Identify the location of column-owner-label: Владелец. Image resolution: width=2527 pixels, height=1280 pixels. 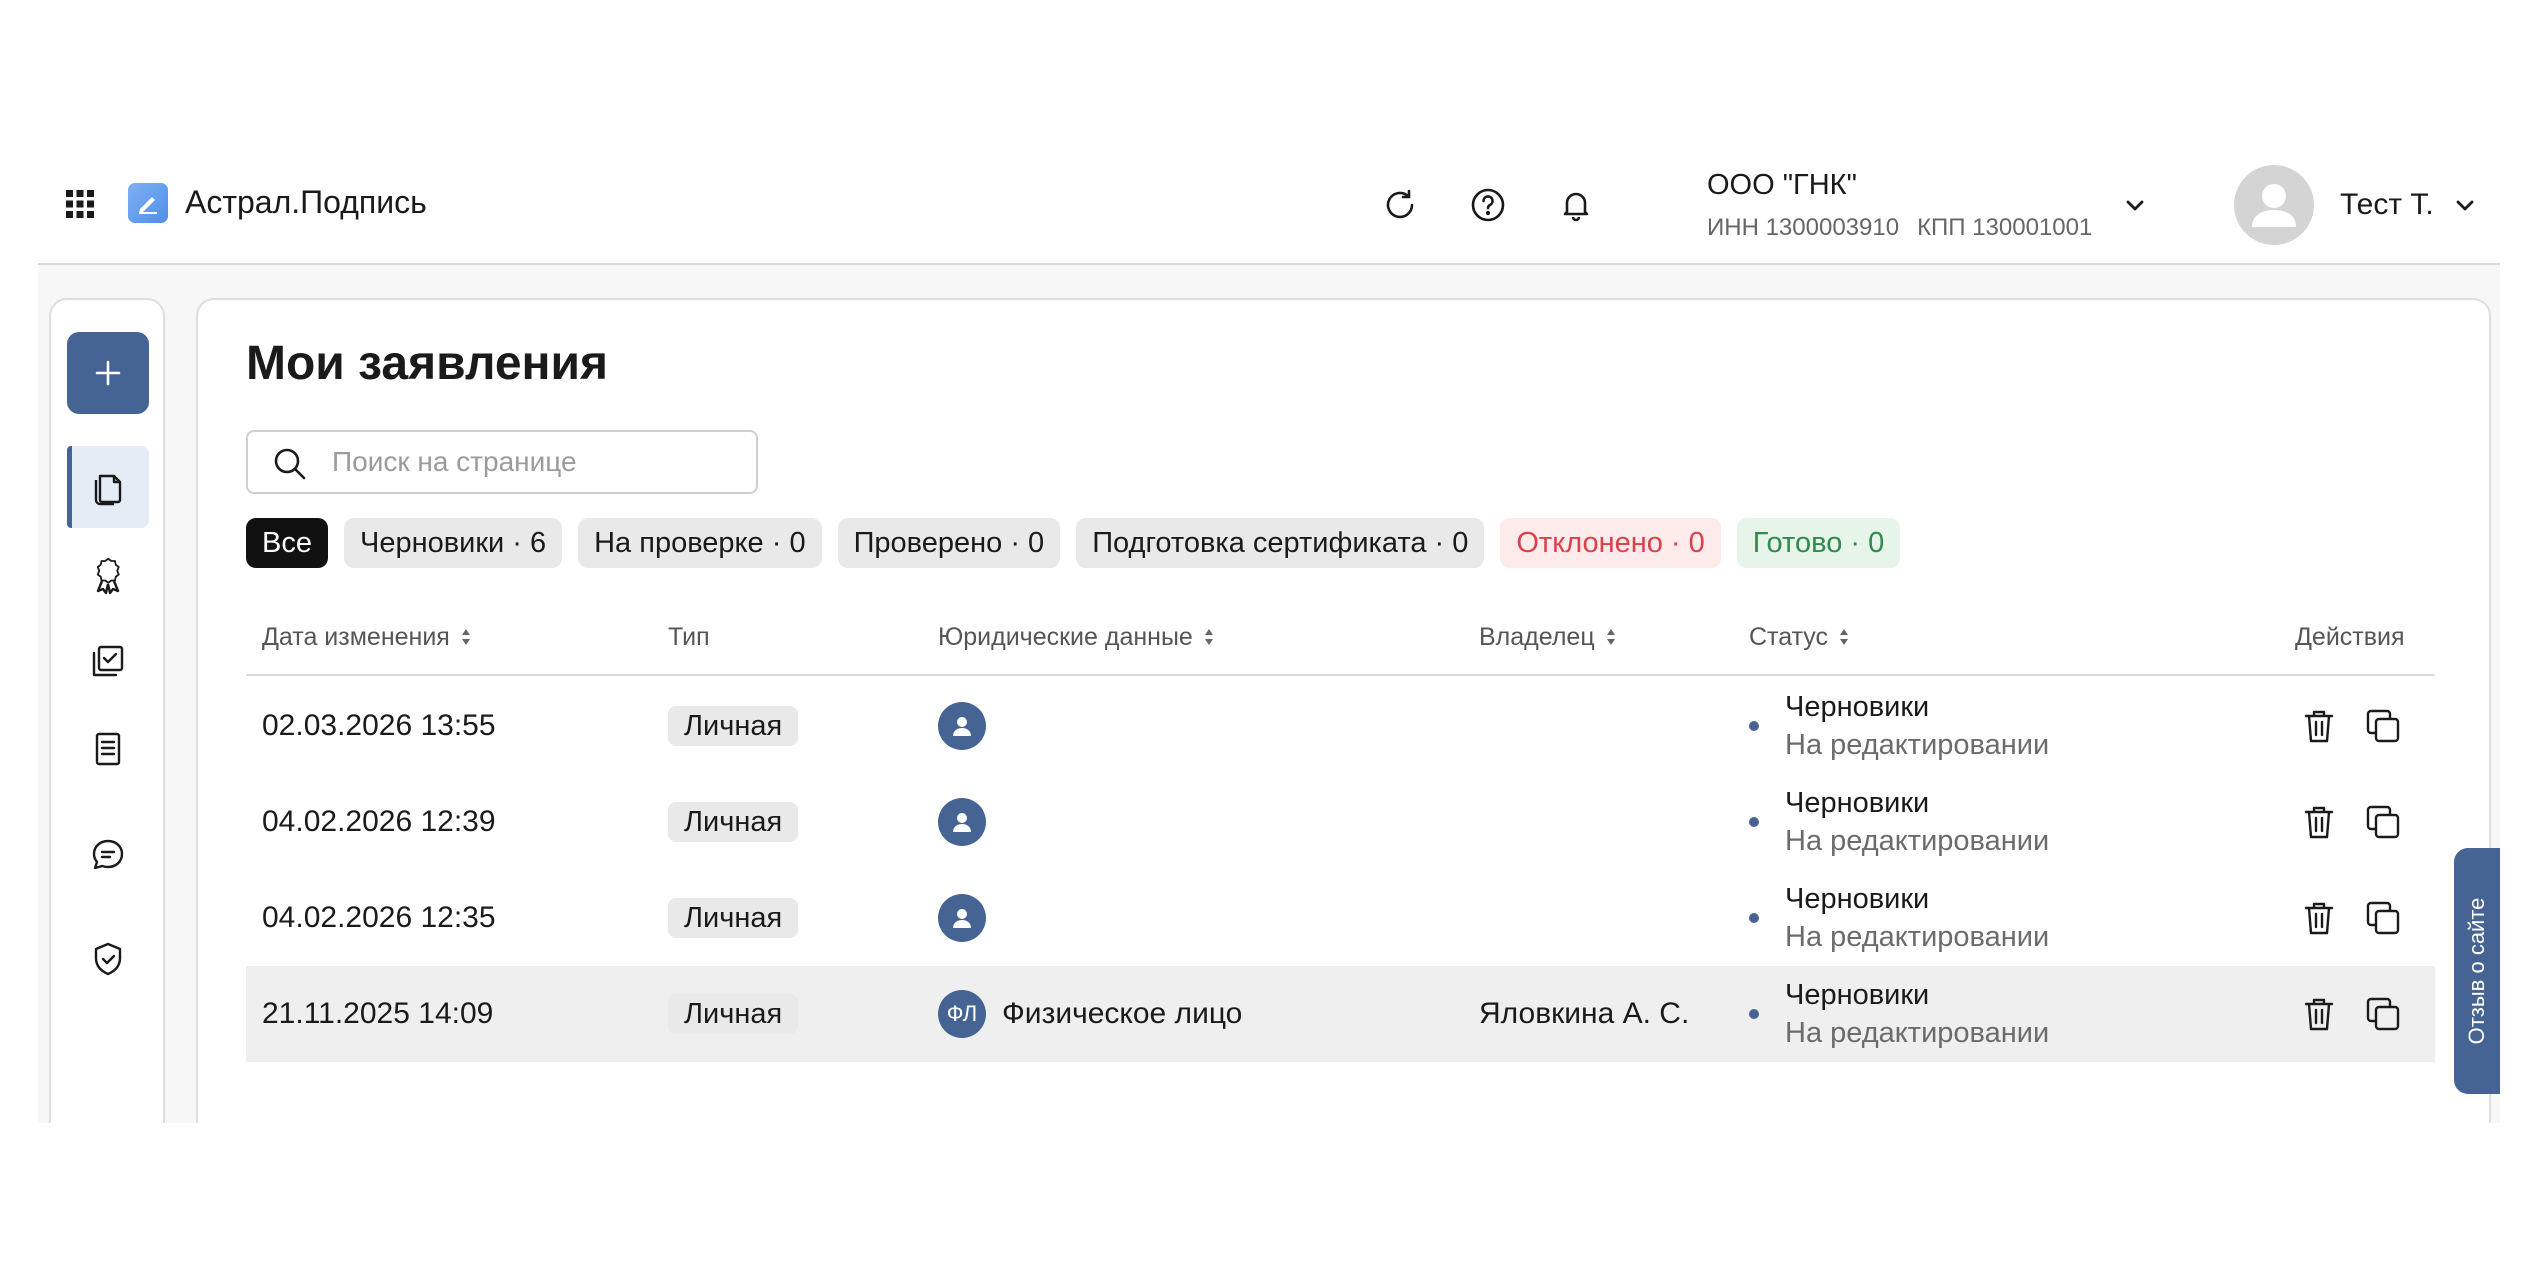
(1537, 637).